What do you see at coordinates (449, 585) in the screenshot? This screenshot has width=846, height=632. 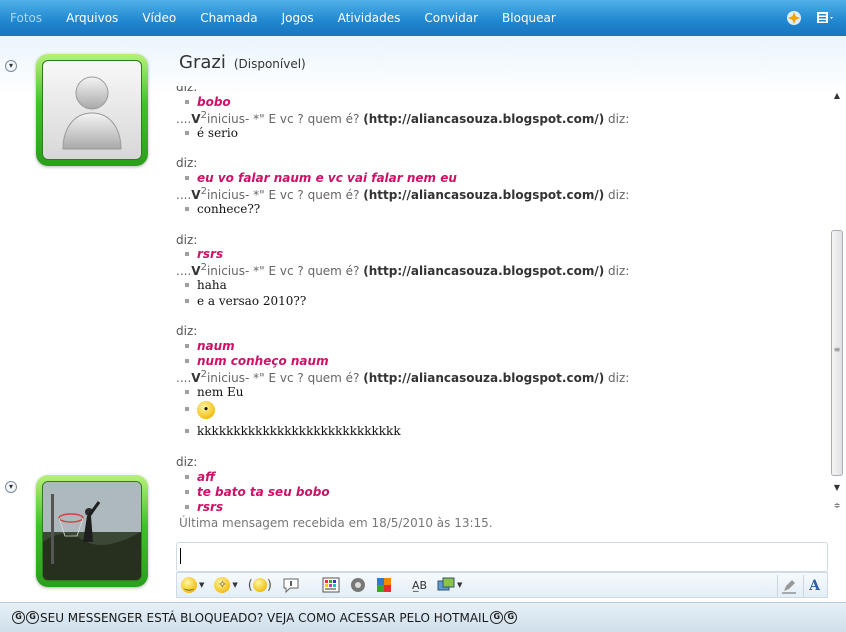 I see `display-pictures-icon: ▼` at bounding box center [449, 585].